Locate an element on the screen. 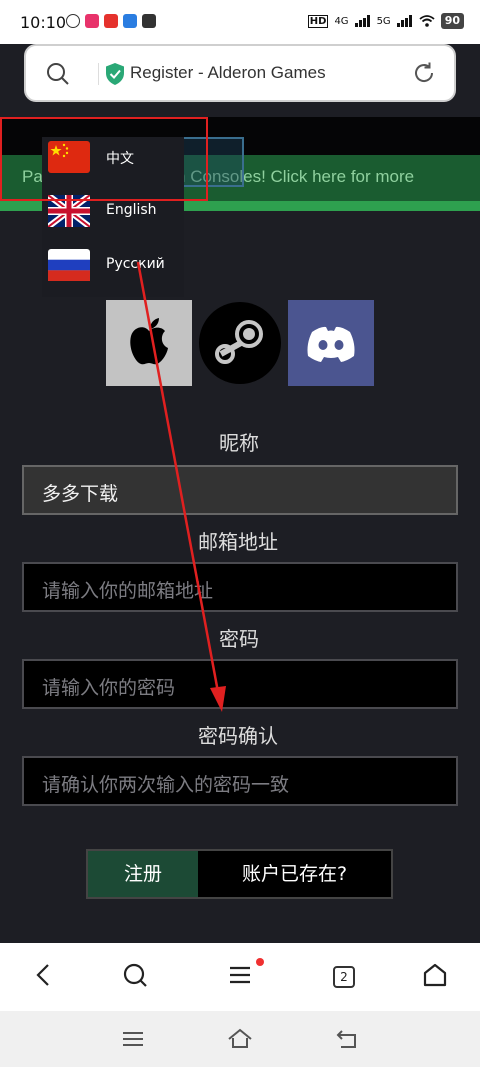 The height and width of the screenshot is (1067, 480). email-placeholder: 请输入你的邮箱地址 is located at coordinates (128, 591).